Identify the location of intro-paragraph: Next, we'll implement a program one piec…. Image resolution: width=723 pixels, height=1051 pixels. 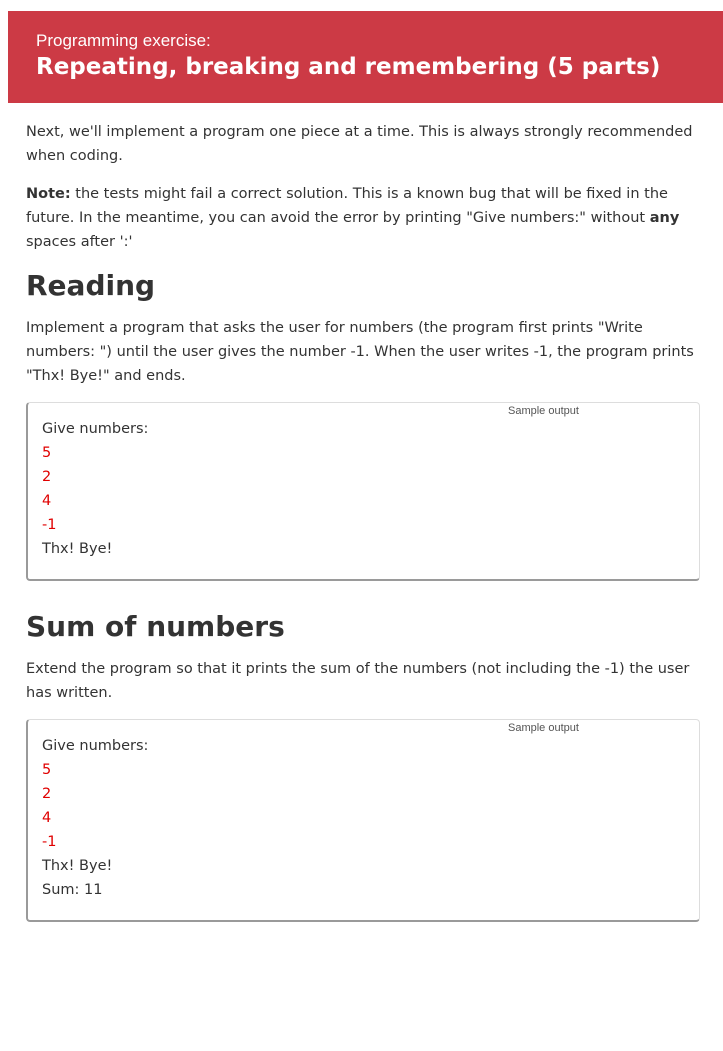
(359, 144).